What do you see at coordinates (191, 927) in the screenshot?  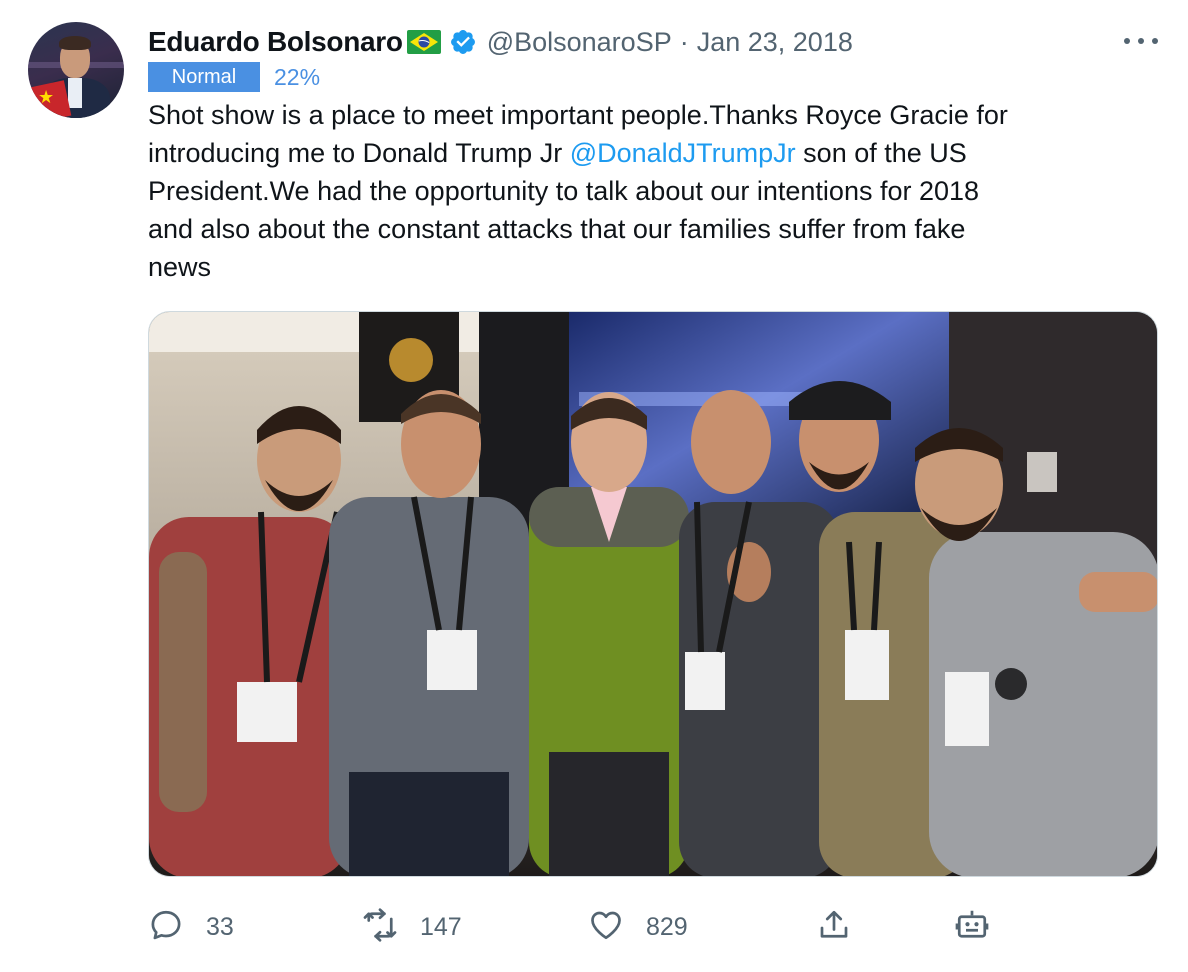 I see `reply-button: 33` at bounding box center [191, 927].